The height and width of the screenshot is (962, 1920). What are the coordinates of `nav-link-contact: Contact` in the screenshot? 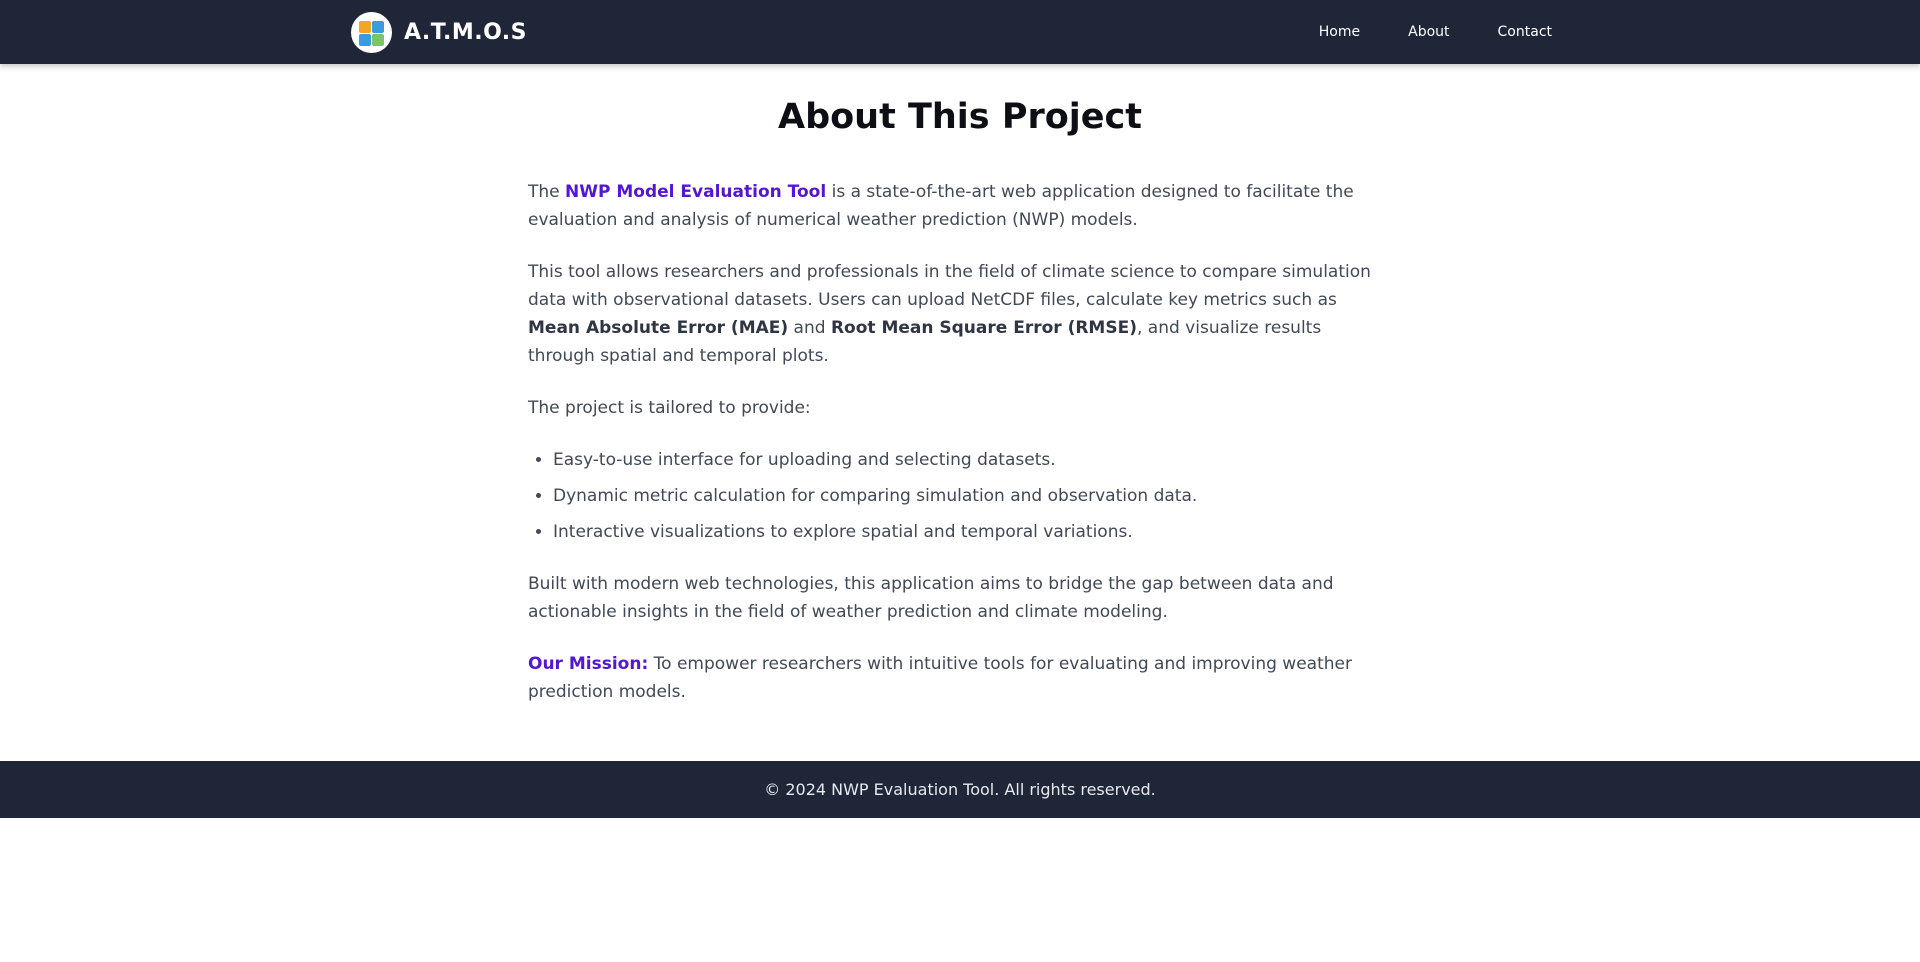 It's located at (1525, 32).